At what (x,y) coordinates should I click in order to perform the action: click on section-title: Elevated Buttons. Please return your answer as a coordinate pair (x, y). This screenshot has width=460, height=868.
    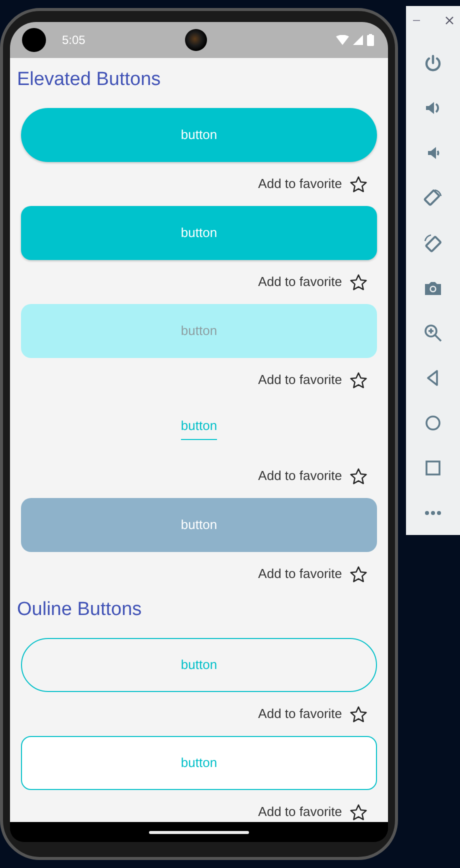
    Looking at the image, I should click on (89, 80).